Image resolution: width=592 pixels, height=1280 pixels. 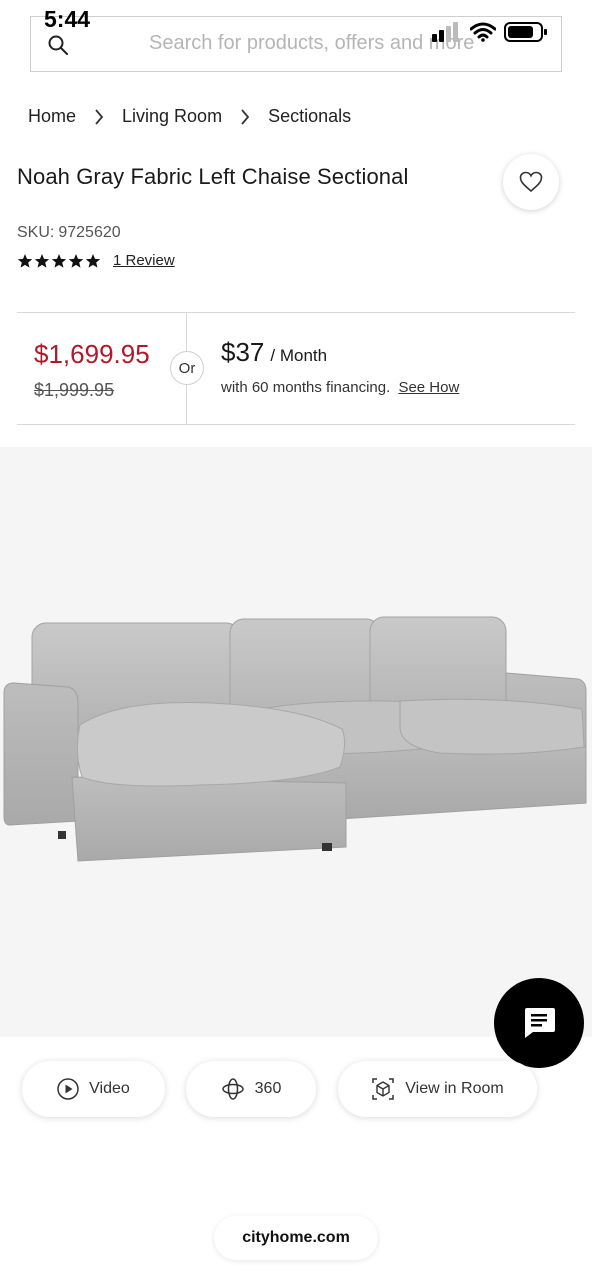 I want to click on view-in-room-button: View in Room, so click(x=437, y=1089).